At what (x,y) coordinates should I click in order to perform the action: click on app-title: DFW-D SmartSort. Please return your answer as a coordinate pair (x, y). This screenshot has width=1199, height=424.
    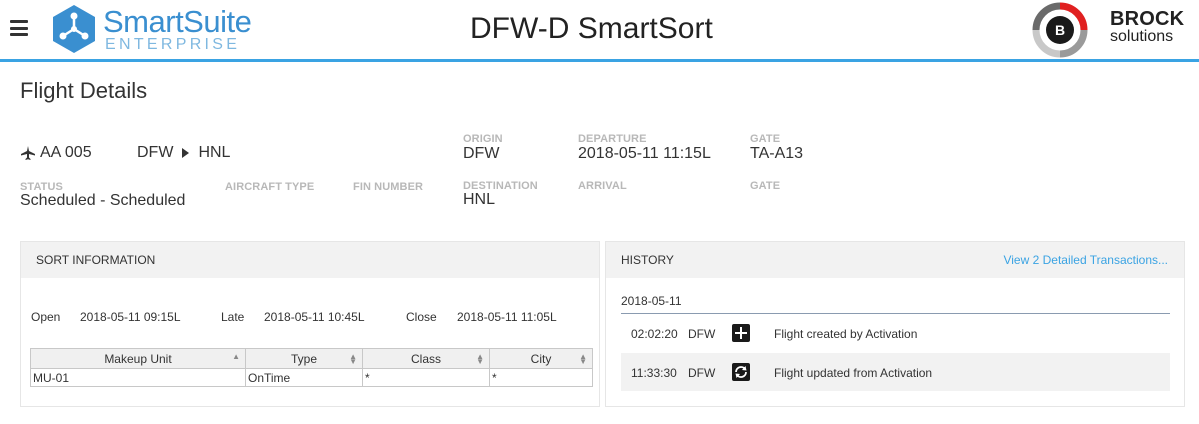
    Looking at the image, I should click on (591, 28).